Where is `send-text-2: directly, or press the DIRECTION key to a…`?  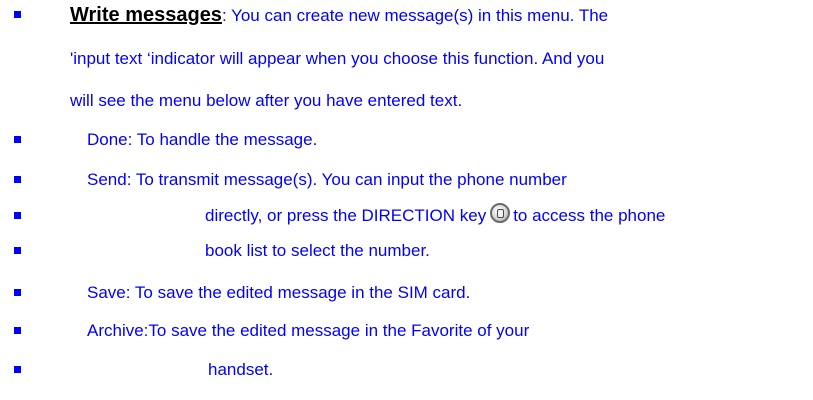 send-text-2: directly, or press the DIRECTION key to a… is located at coordinates (435, 216).